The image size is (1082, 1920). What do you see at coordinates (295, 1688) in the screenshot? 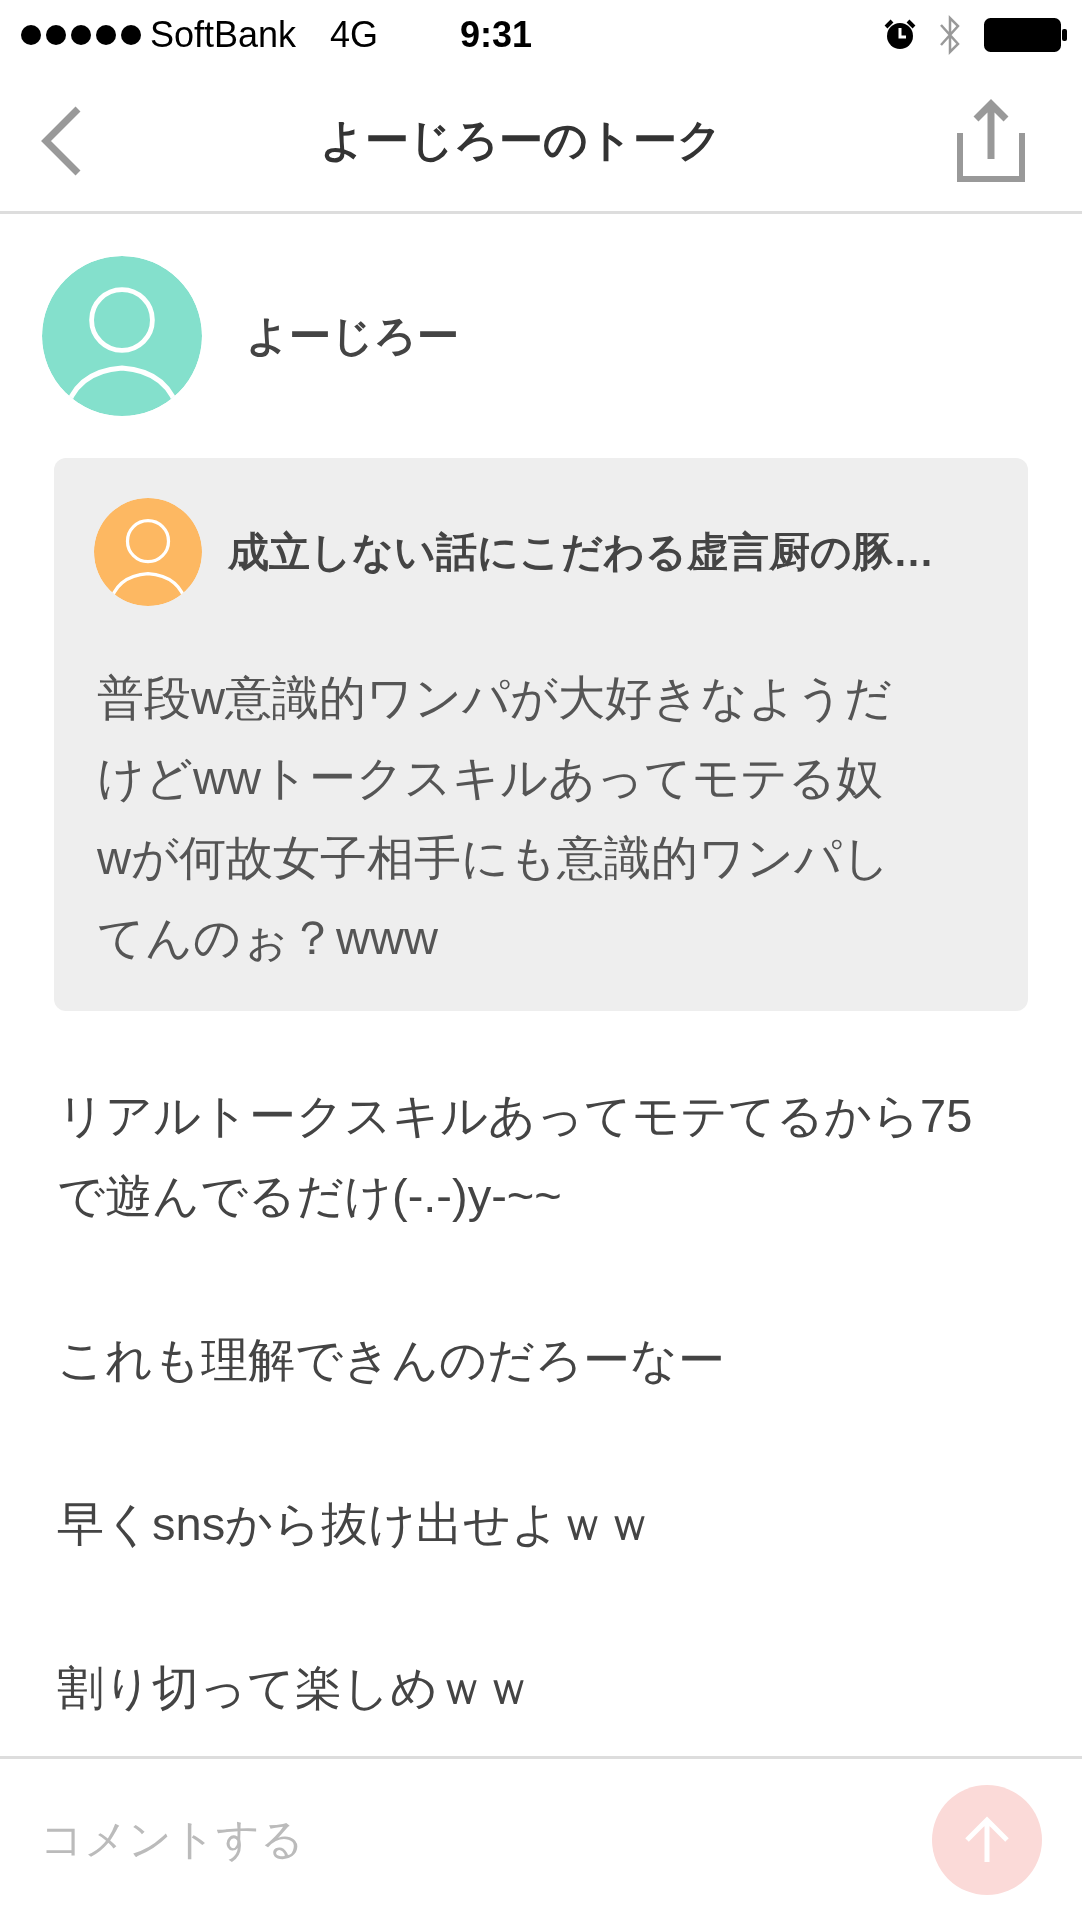
I see `message-text: 割り切って楽しめｗｗ` at bounding box center [295, 1688].